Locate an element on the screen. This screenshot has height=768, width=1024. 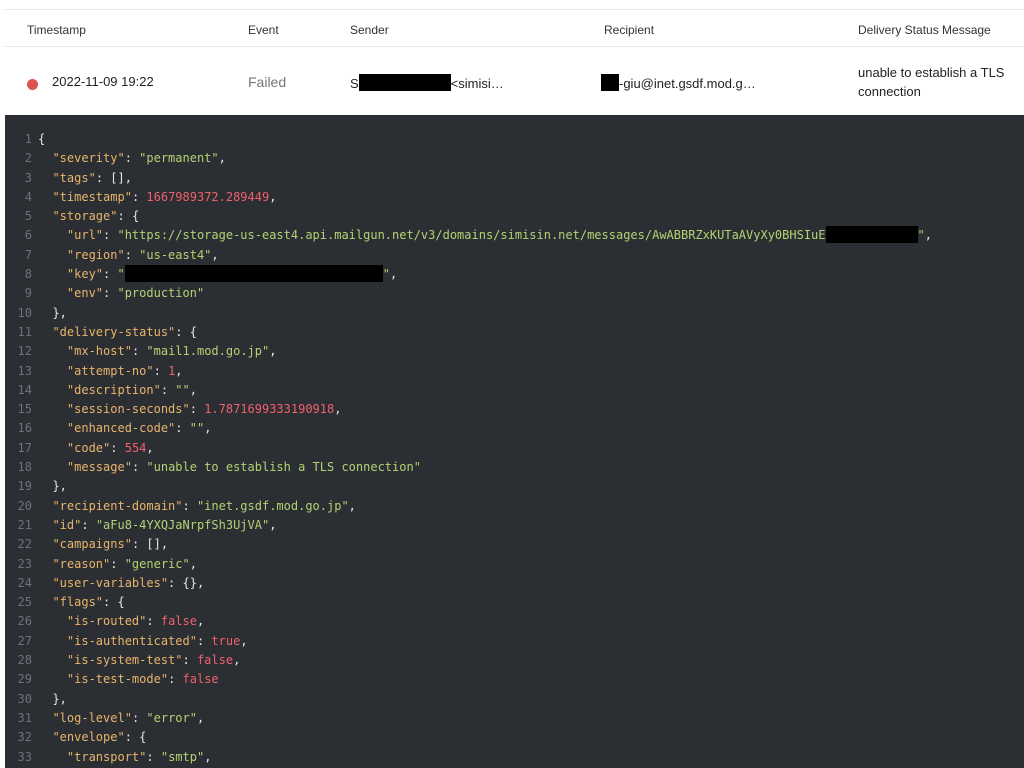
code-line: 16 "enhanced-code": "", is located at coordinates (514, 428).